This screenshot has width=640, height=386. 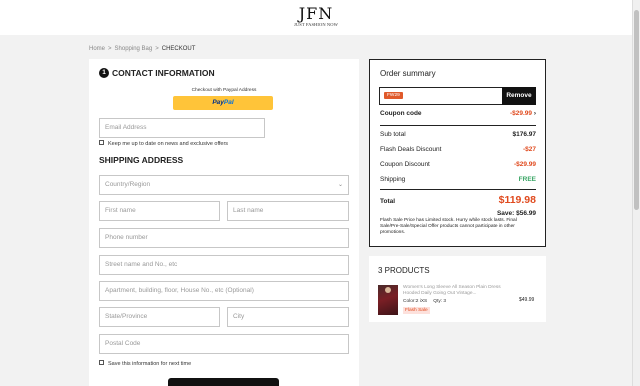 I want to click on paypal-pay-text: Pay, so click(x=218, y=102).